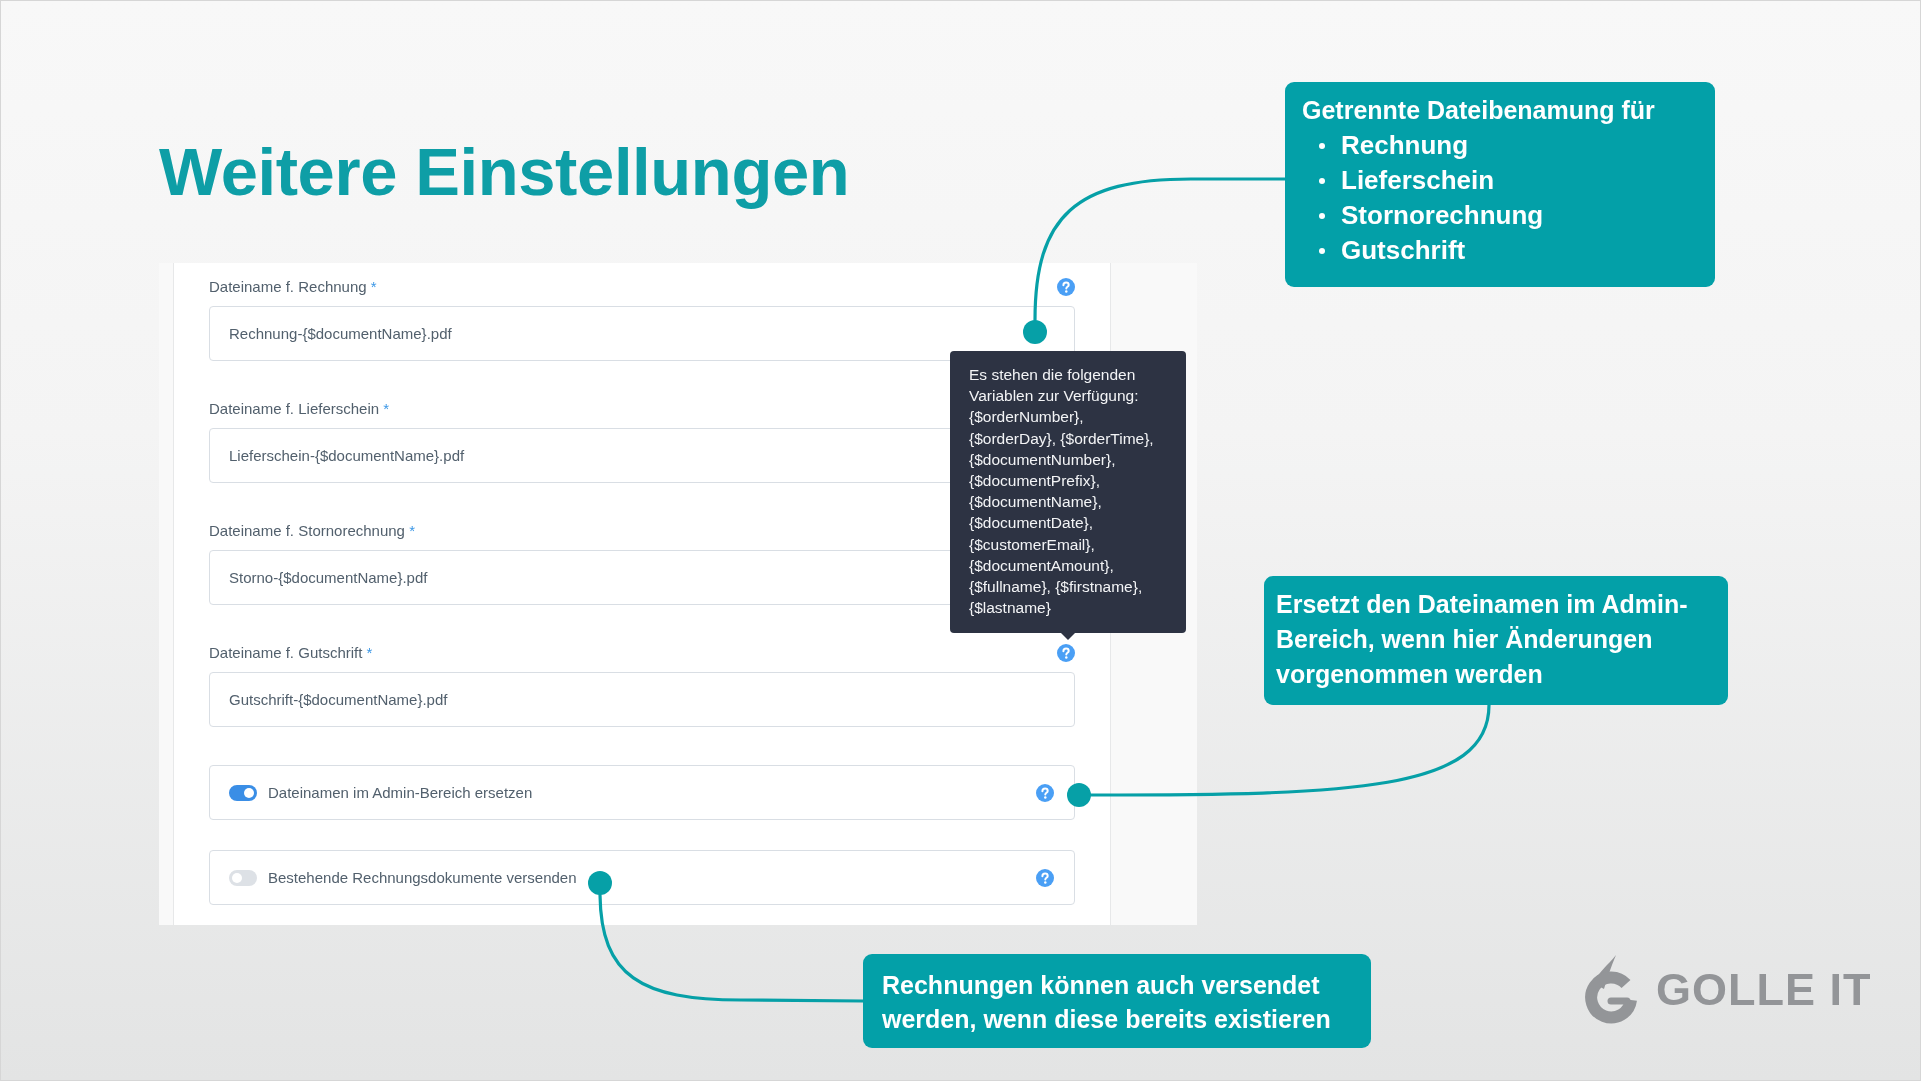  Describe the element at coordinates (299, 409) in the screenshot. I see `field-label: Dateiname f. Lieferschein *` at that location.